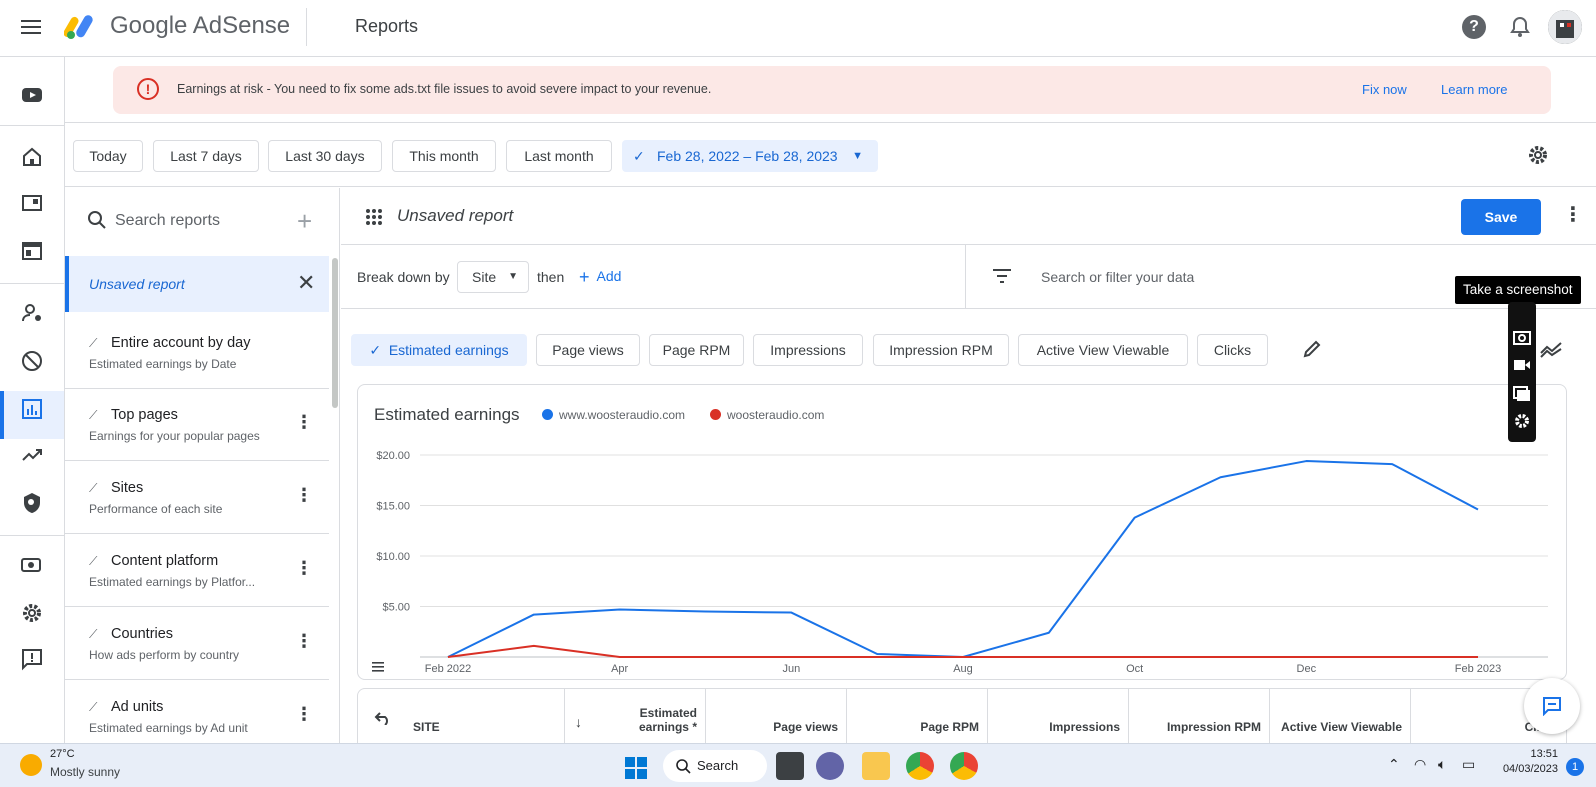  I want to click on blocking-controls-icon, so click(32, 361).